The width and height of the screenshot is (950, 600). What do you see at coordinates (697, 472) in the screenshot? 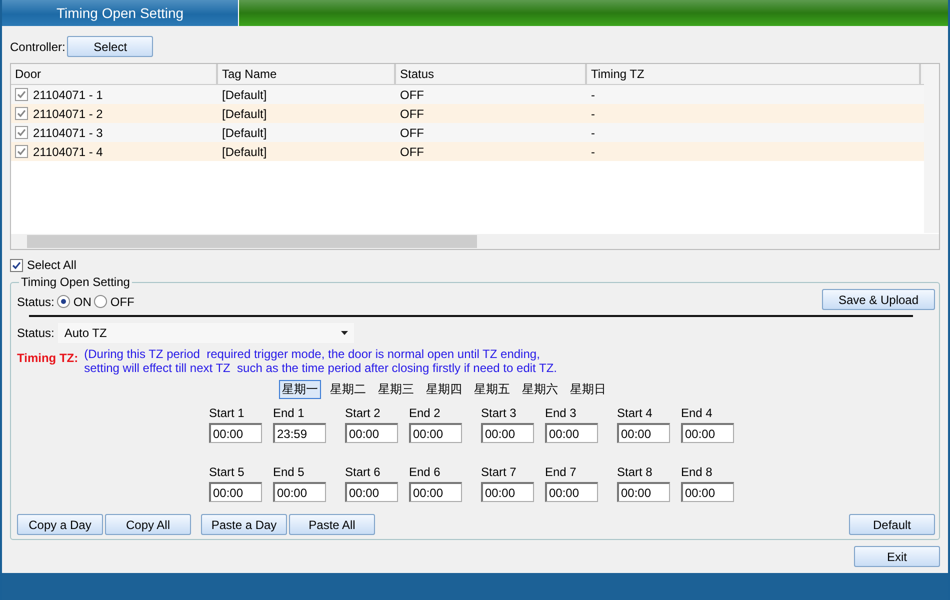
I see `slot-label: End 8` at bounding box center [697, 472].